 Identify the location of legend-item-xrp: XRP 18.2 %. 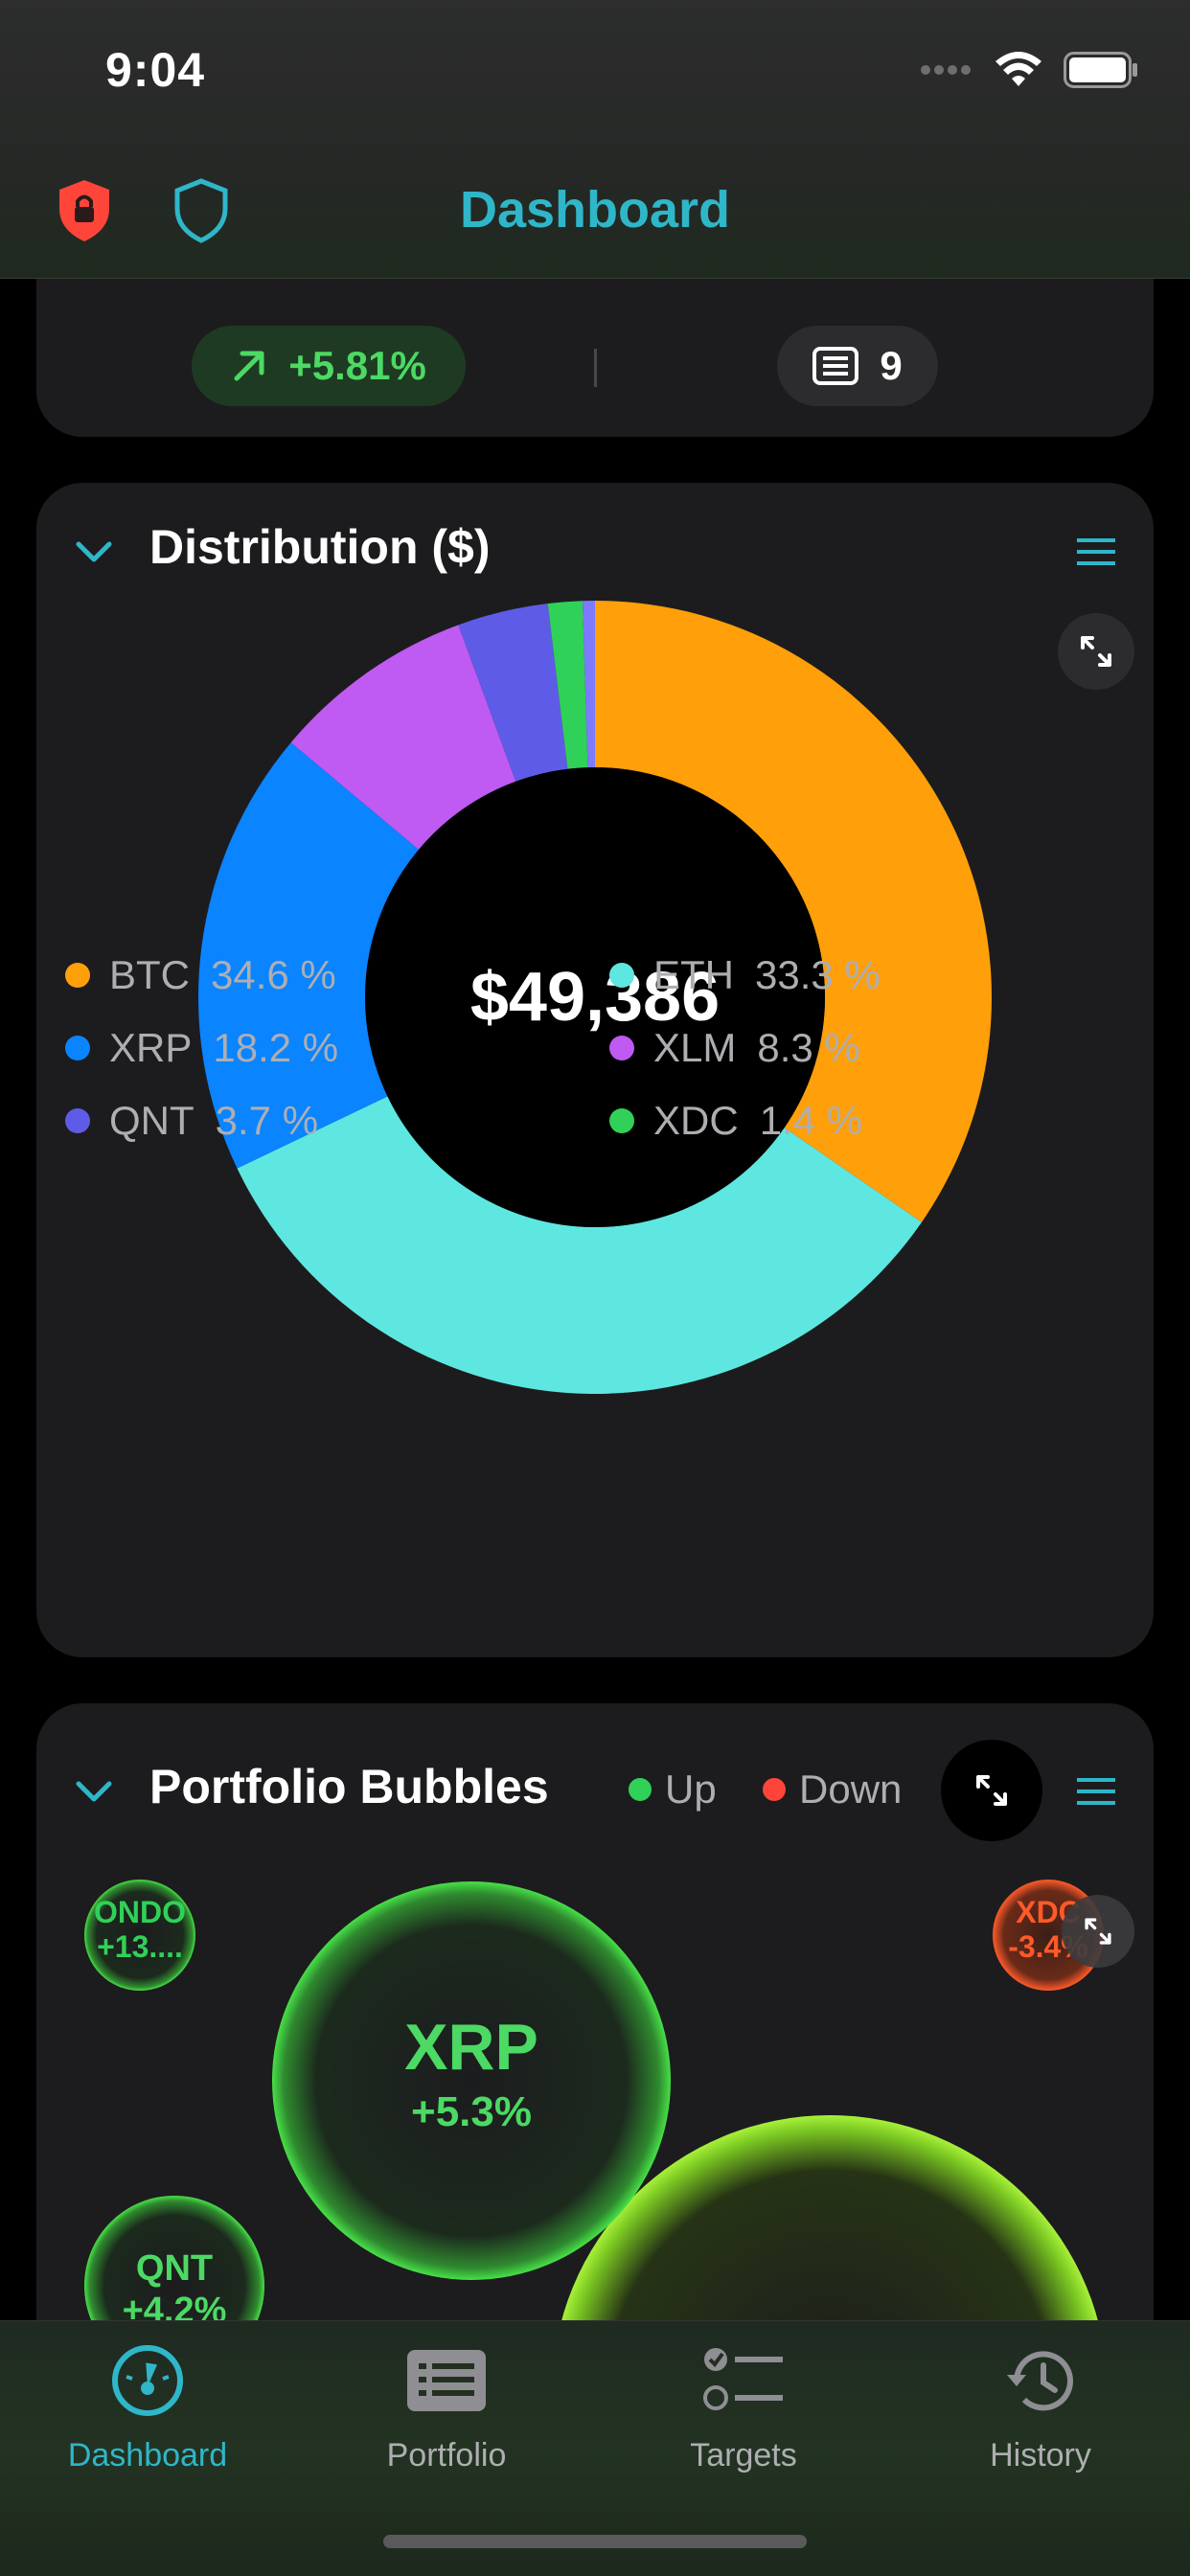
(202, 1048).